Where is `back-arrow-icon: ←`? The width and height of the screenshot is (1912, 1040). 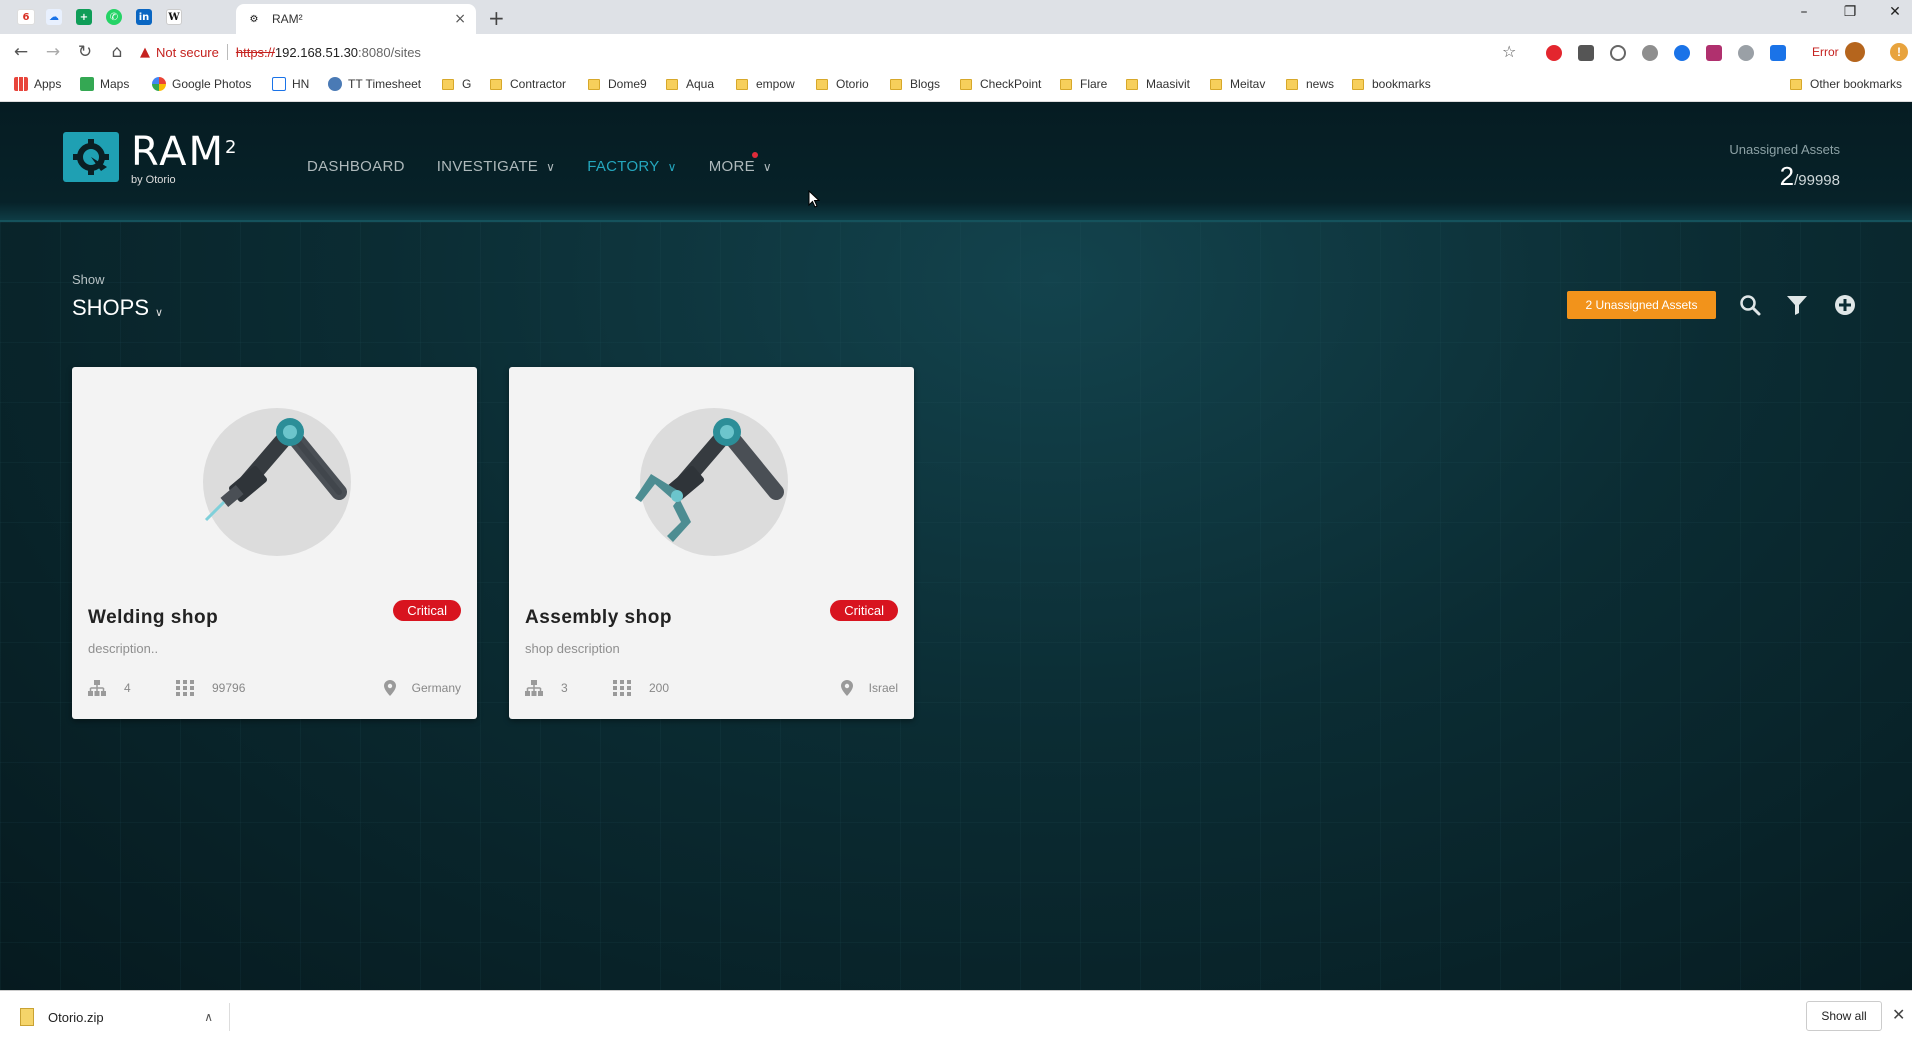 back-arrow-icon: ← is located at coordinates (21, 52).